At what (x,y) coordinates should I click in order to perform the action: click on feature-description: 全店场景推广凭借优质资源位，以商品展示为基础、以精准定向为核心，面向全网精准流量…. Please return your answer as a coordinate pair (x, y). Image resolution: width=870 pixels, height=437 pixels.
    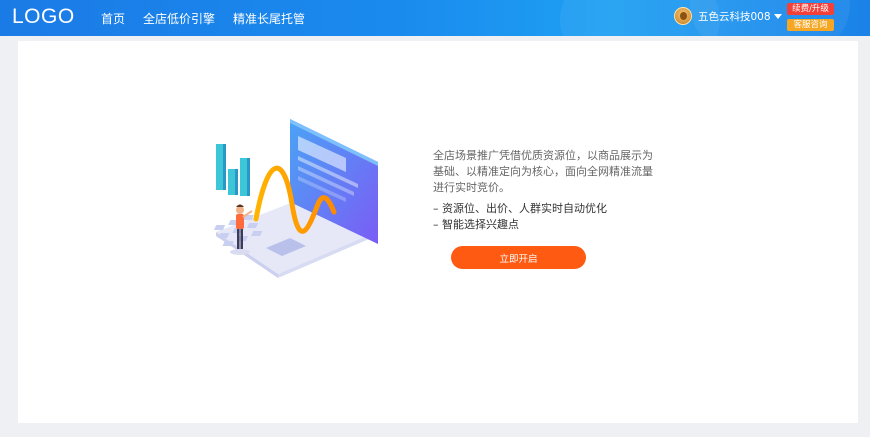
    Looking at the image, I should click on (543, 171).